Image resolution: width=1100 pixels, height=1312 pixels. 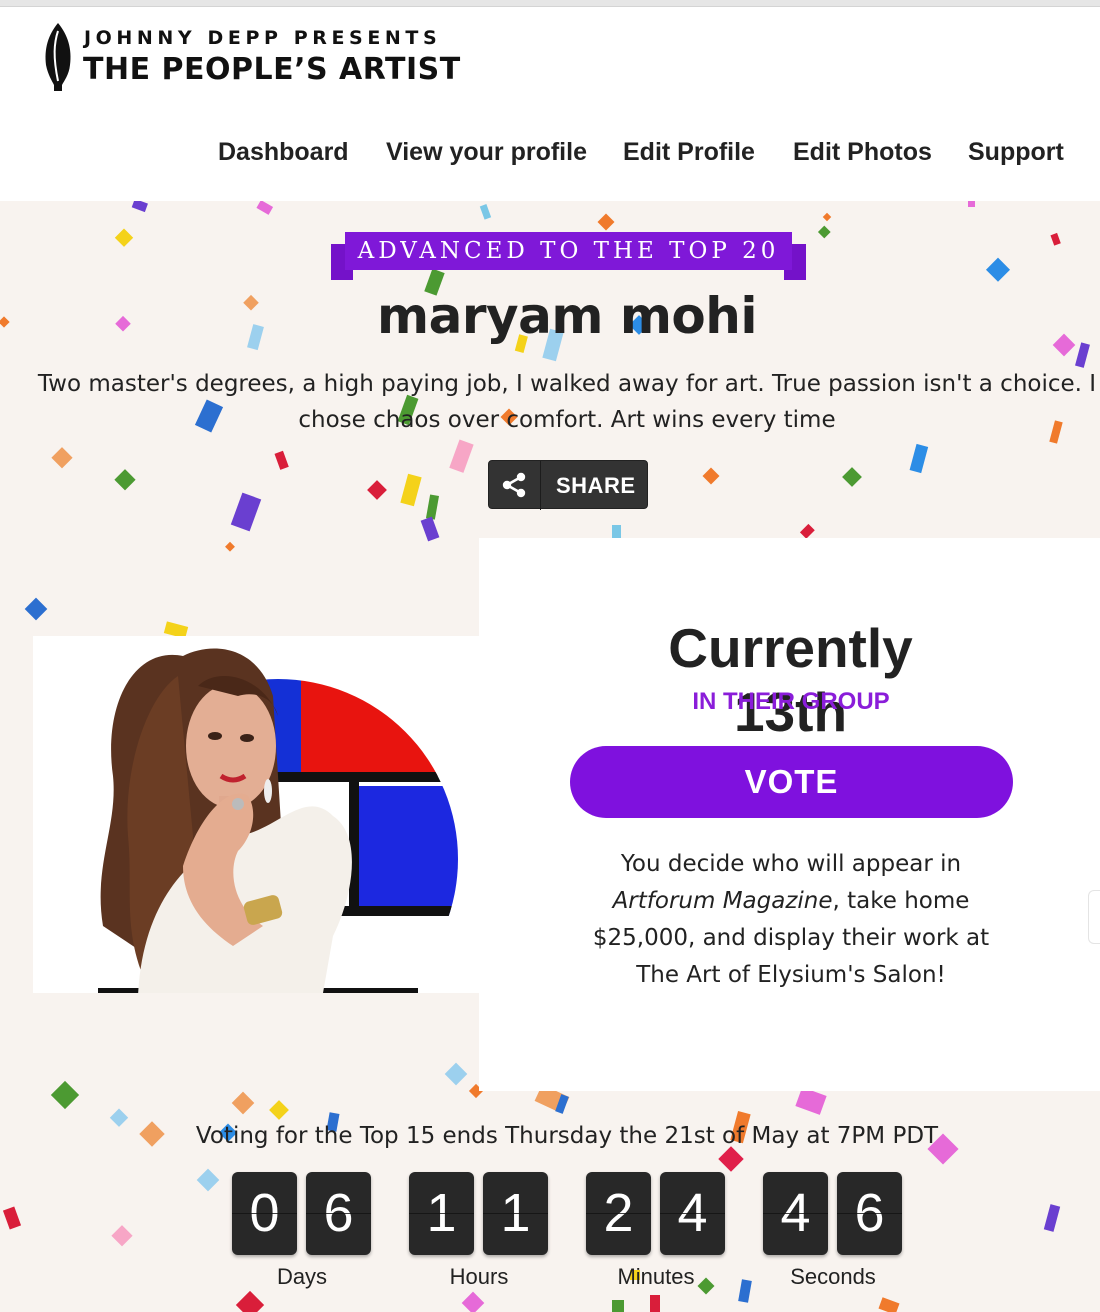 What do you see at coordinates (833, 1276) in the screenshot?
I see `countdown-label-seconds: Seconds` at bounding box center [833, 1276].